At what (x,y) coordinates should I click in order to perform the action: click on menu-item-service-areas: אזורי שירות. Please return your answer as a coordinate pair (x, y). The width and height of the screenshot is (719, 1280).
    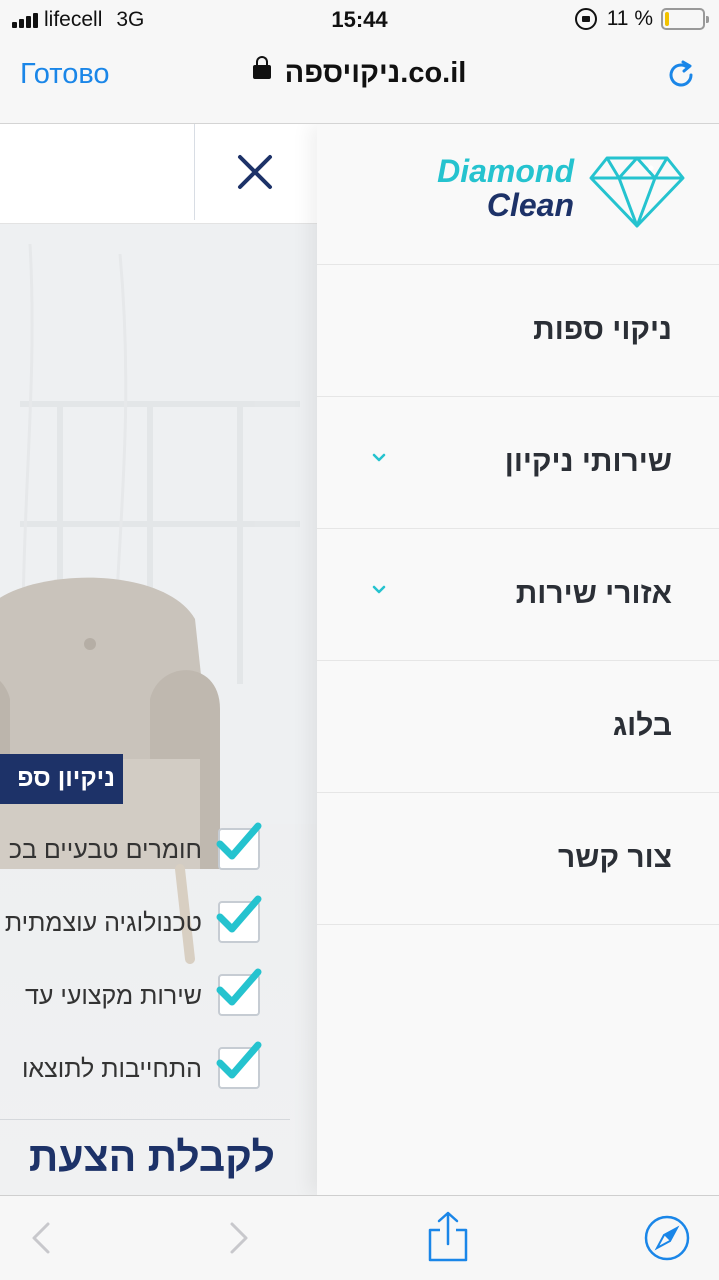
    Looking at the image, I should click on (518, 595).